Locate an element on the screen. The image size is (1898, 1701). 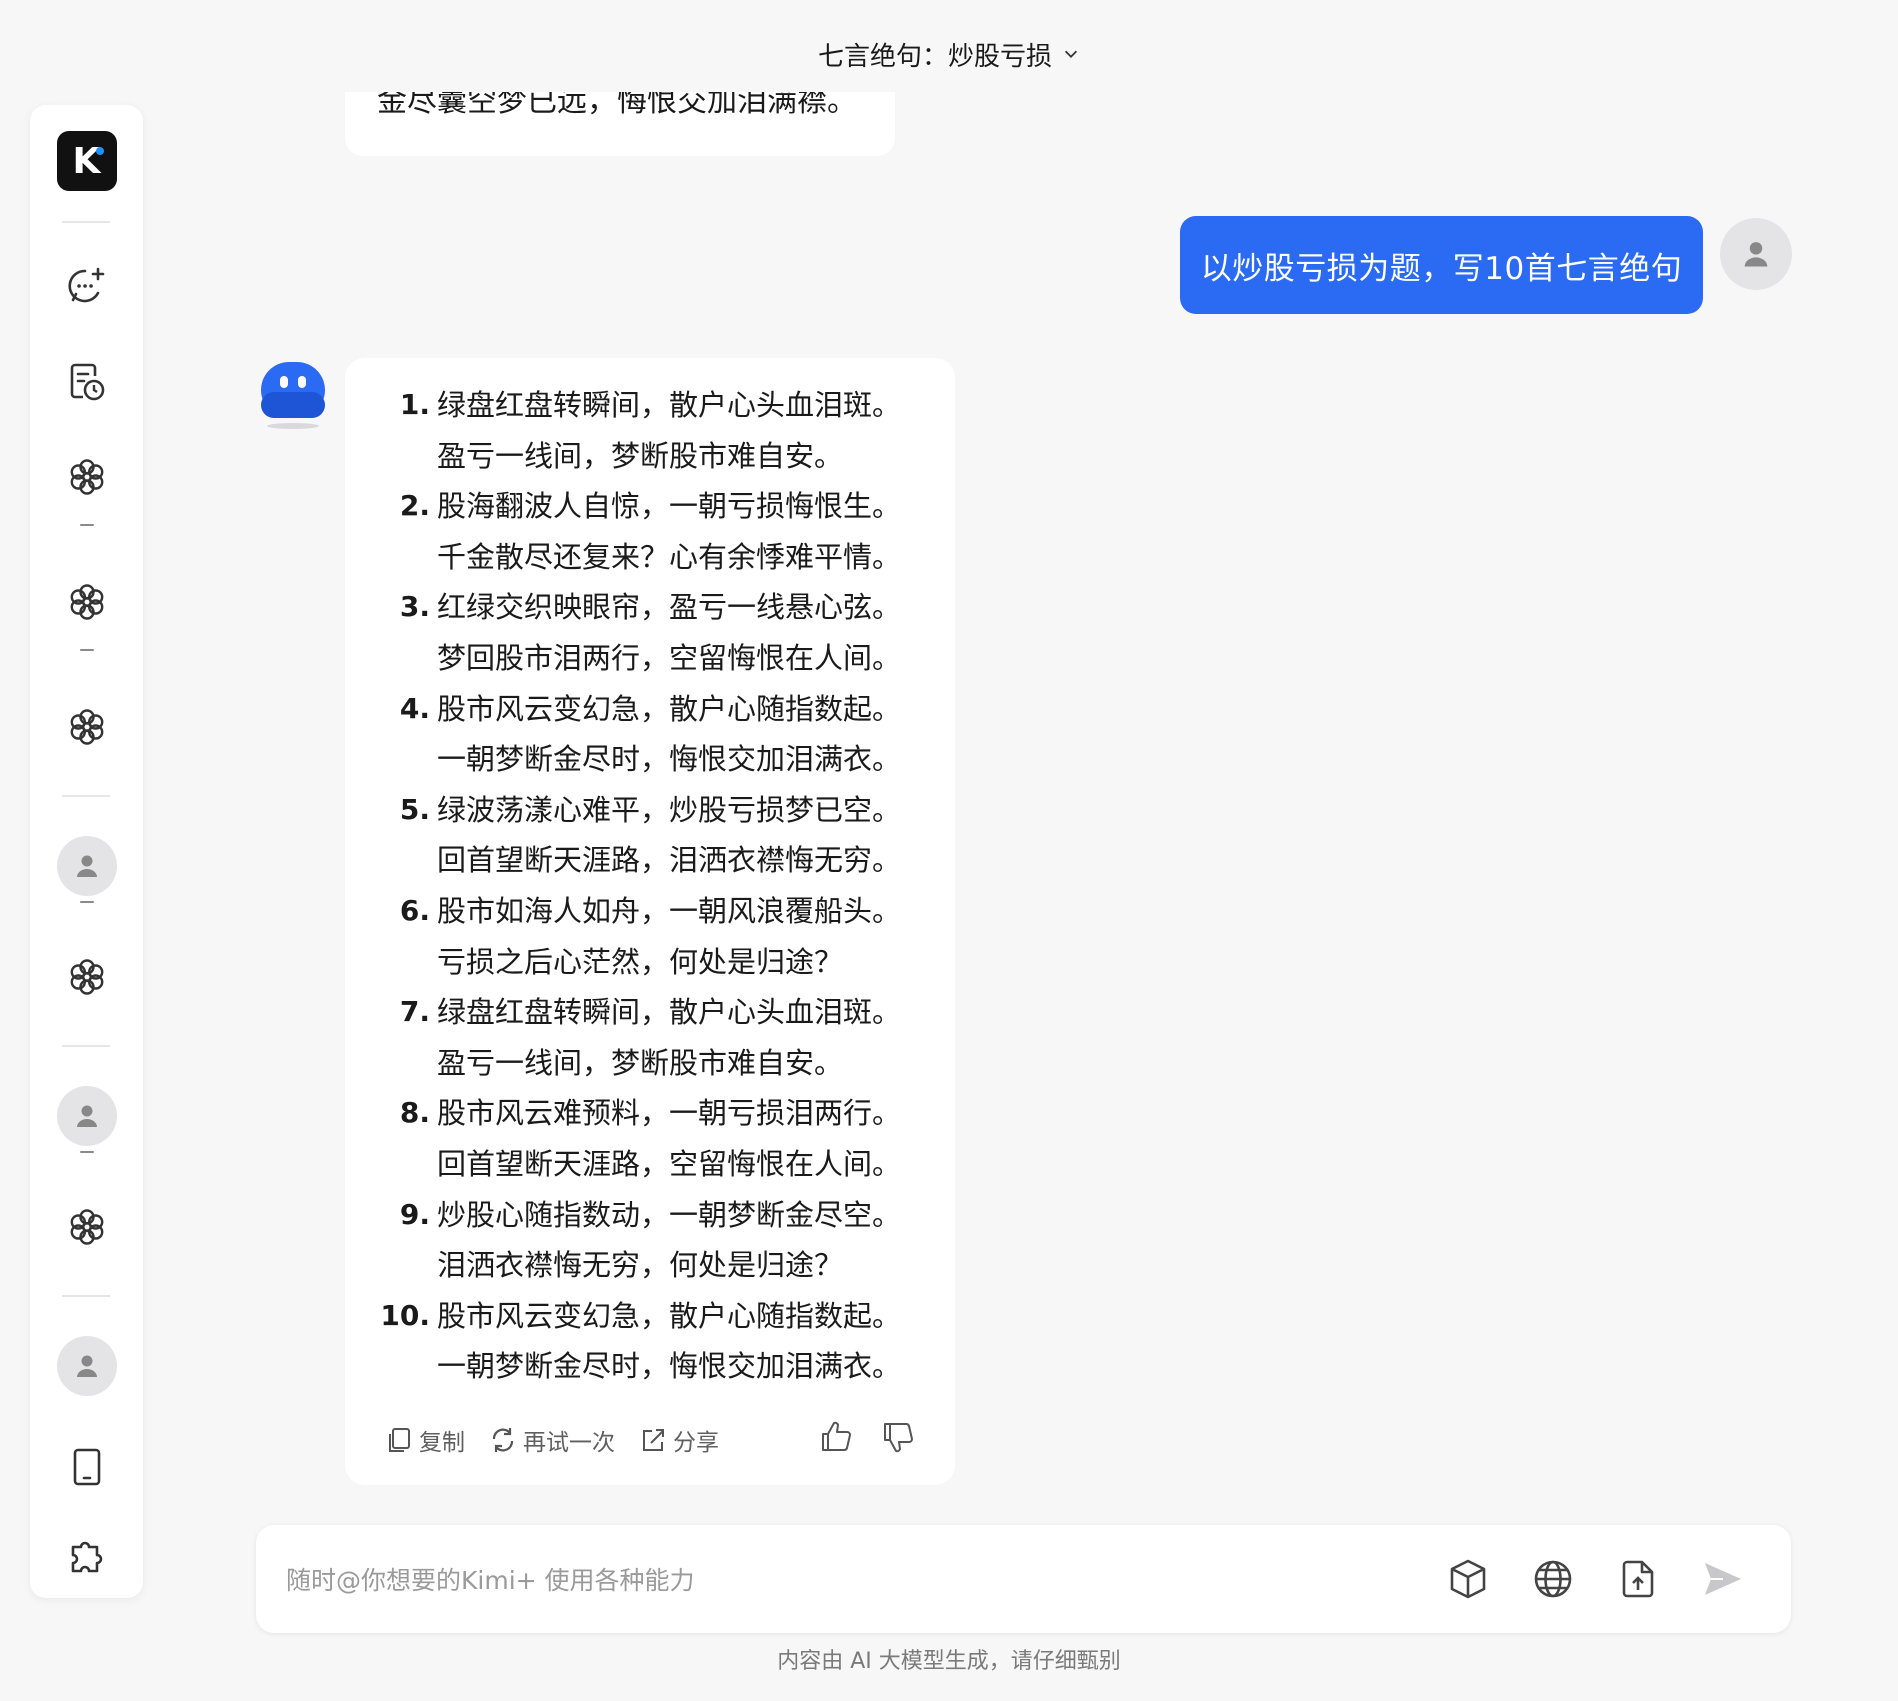
puzzle-icon is located at coordinates (86, 1557).